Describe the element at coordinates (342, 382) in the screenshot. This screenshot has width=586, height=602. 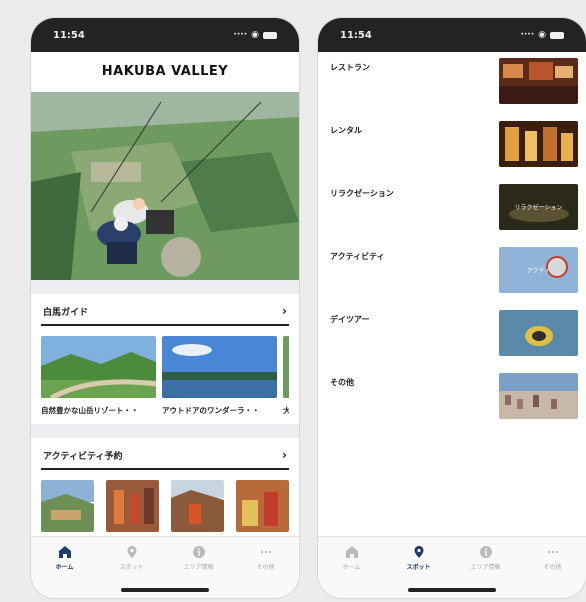
I see `category-label: その他` at that location.